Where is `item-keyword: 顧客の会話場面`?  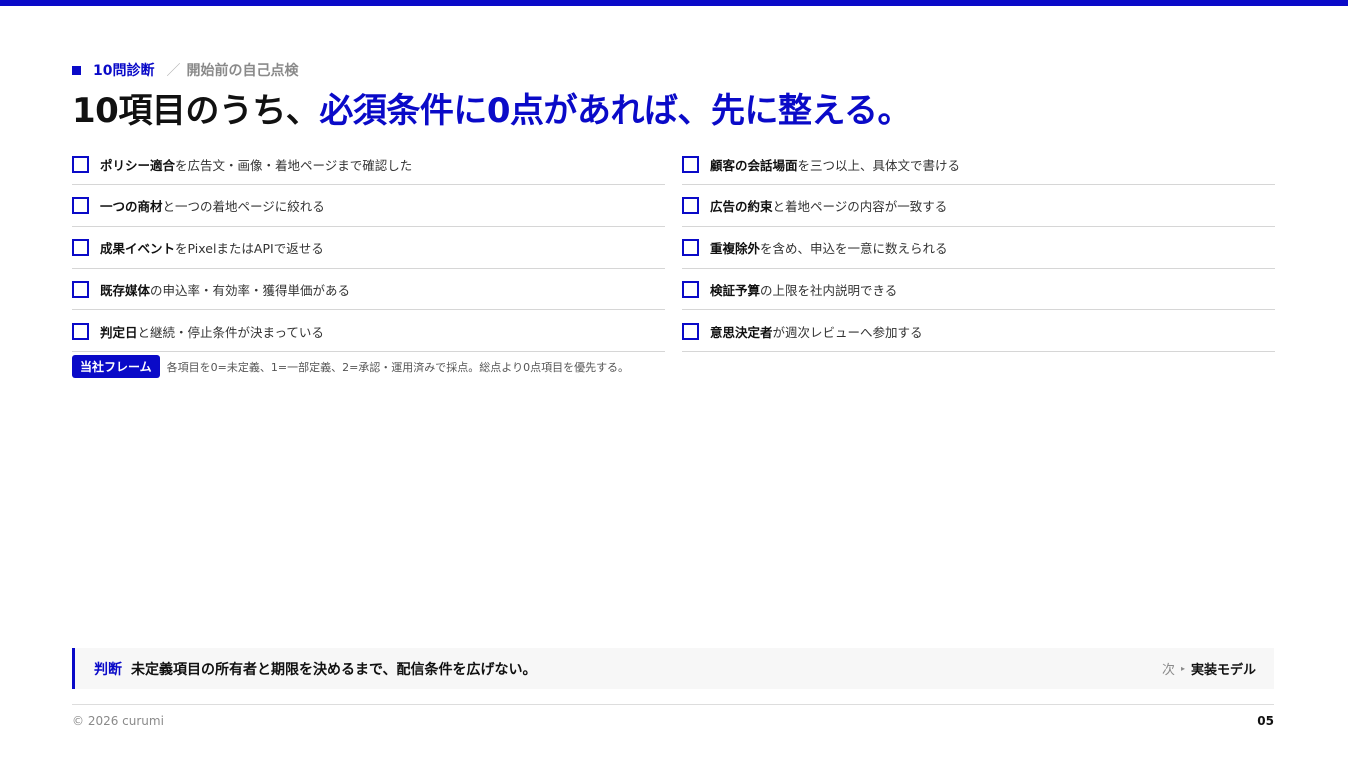 item-keyword: 顧客の会話場面 is located at coordinates (754, 165).